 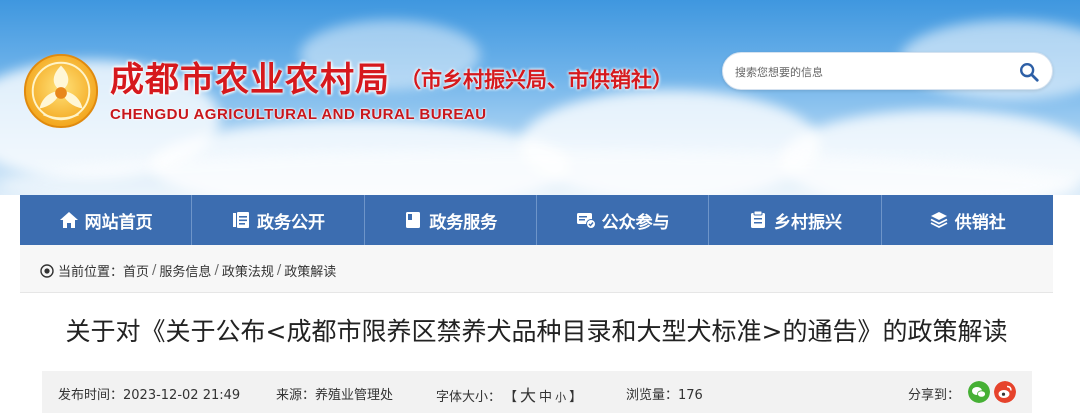 I want to click on font-size-bracket-open: 【, so click(x=511, y=397).